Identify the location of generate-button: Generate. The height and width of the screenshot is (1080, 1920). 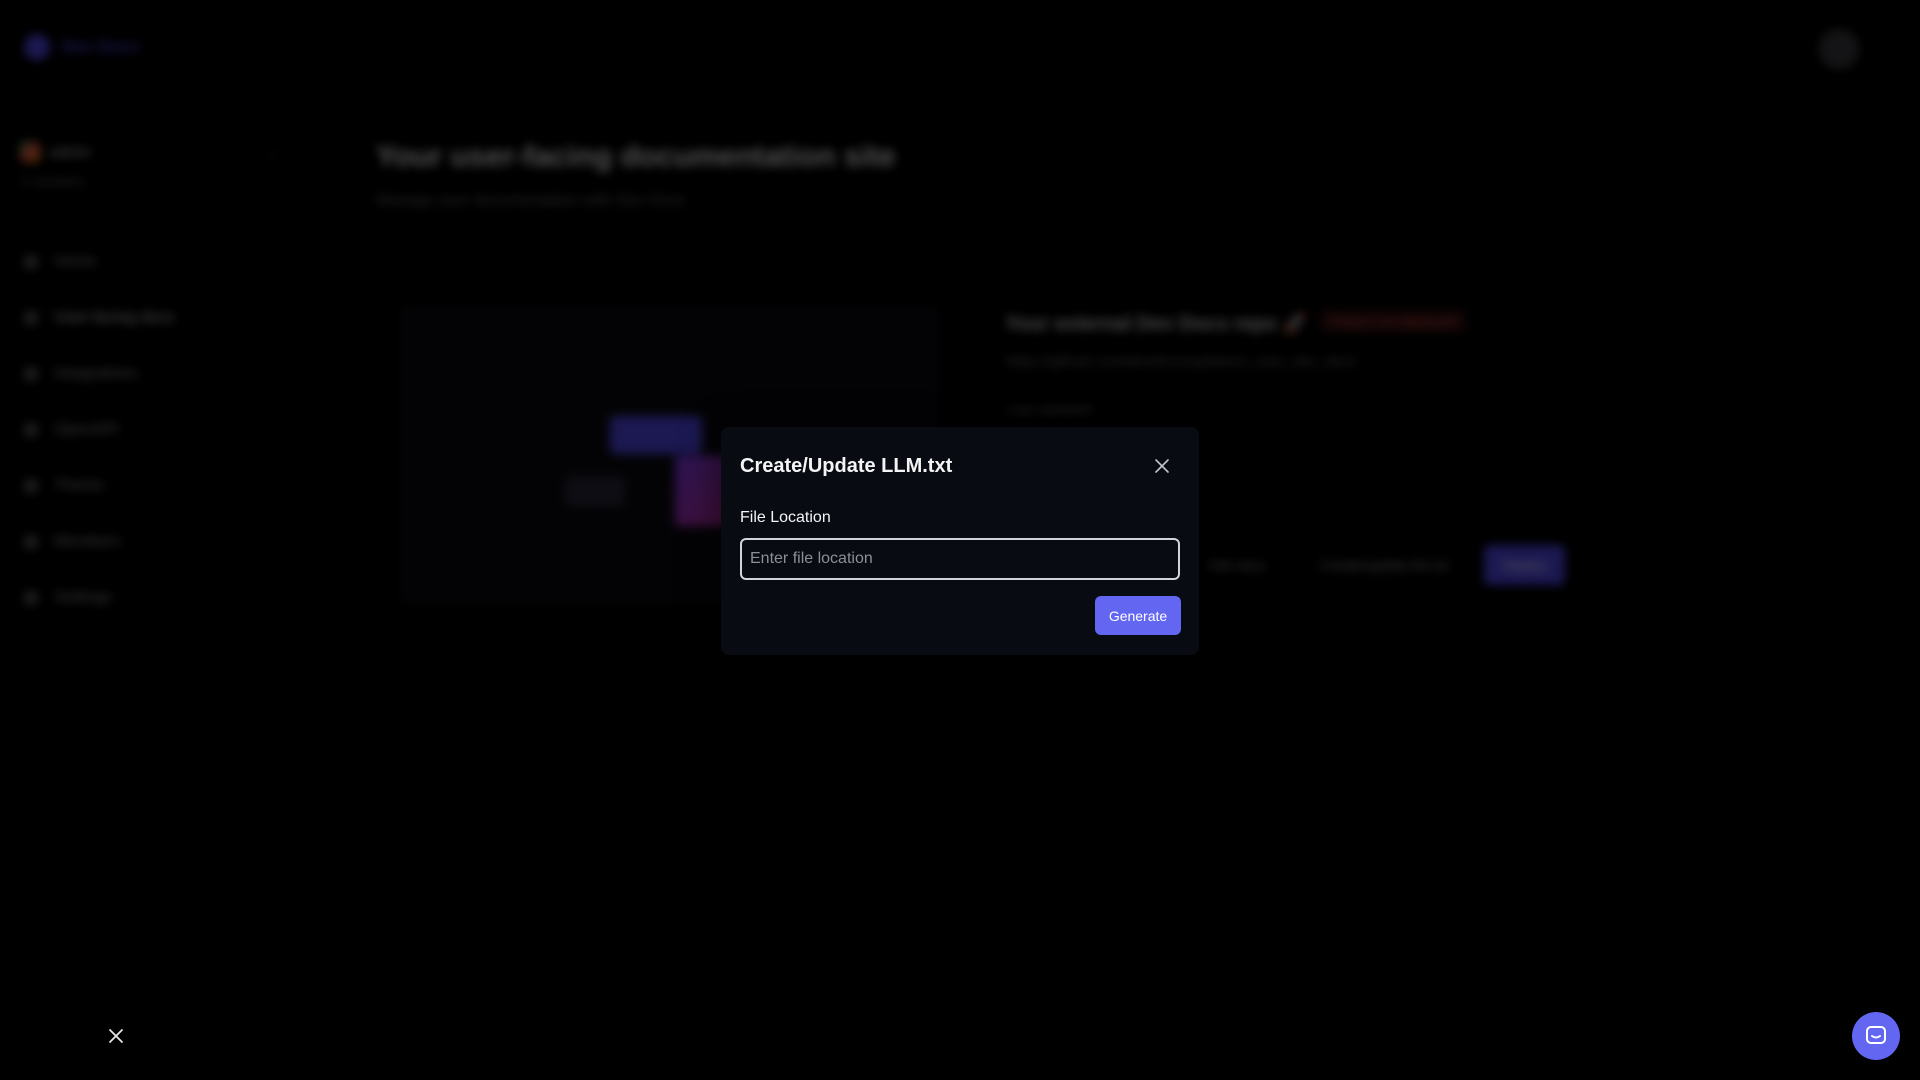
(1138, 615).